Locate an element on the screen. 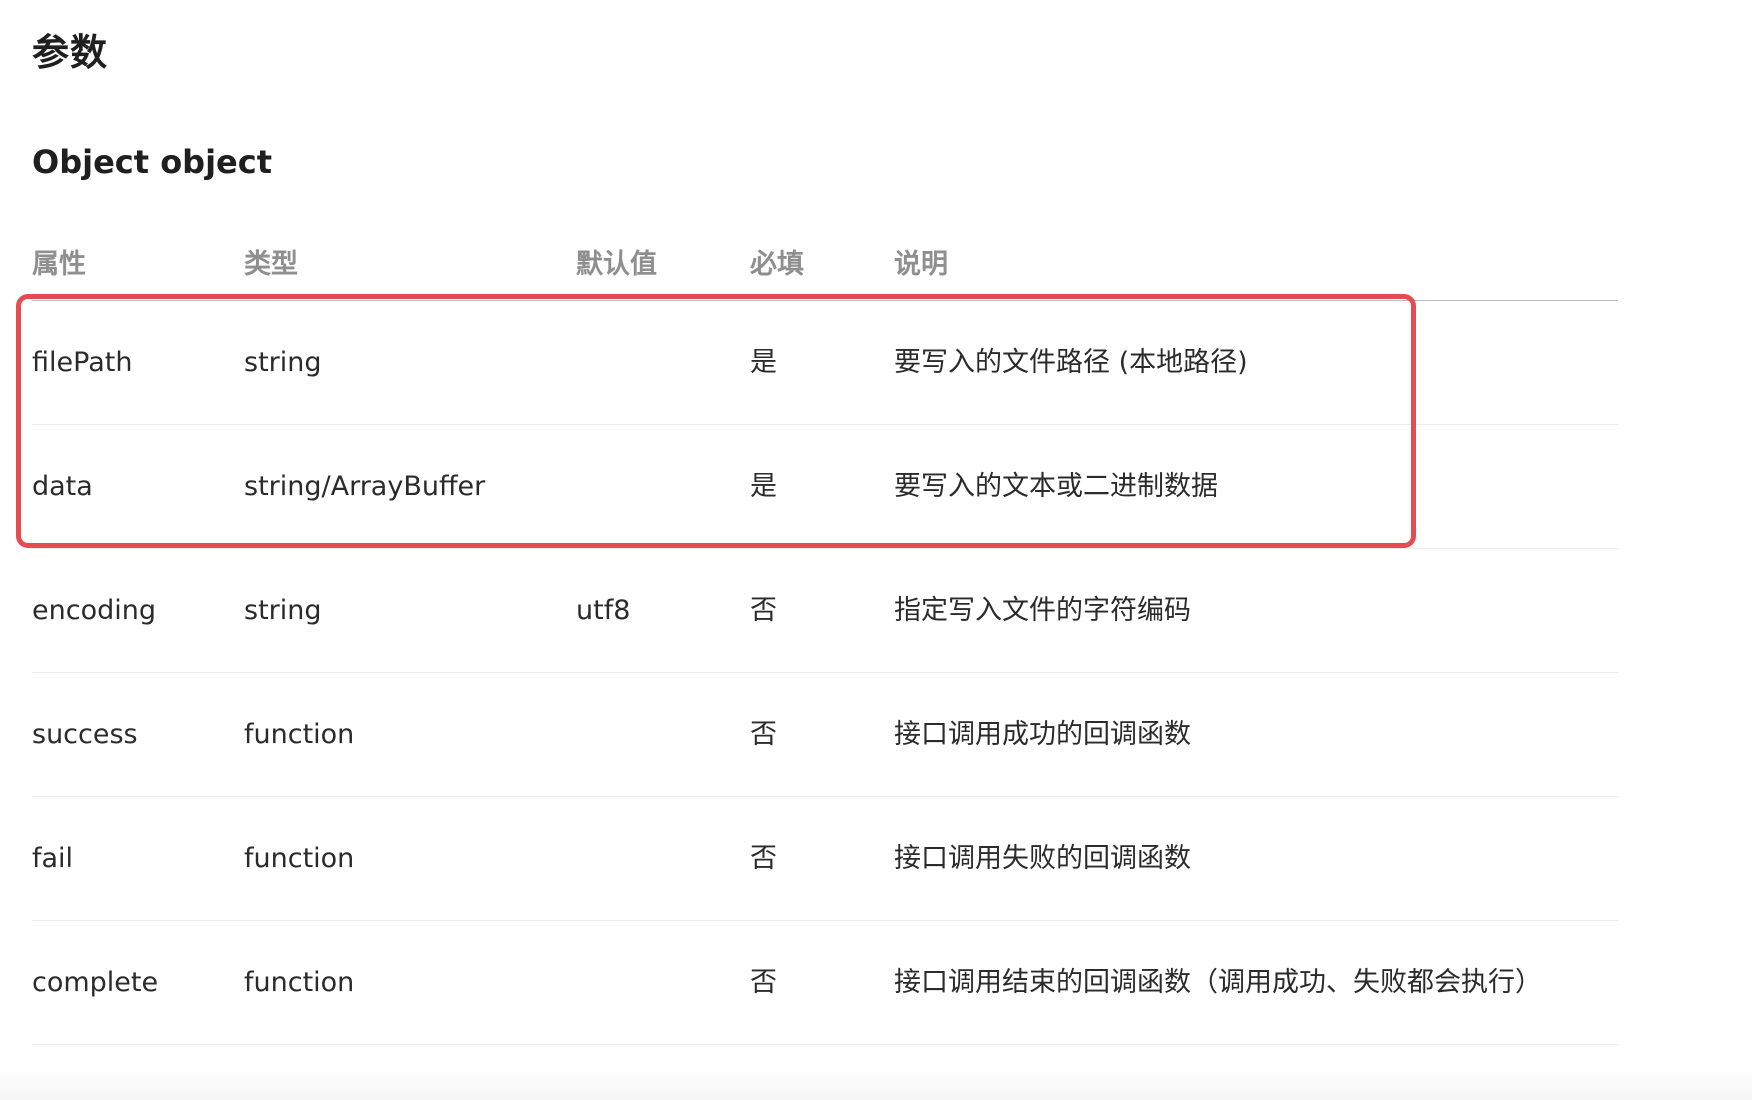 This screenshot has height=1100, width=1752. cell-property: data is located at coordinates (62, 486).